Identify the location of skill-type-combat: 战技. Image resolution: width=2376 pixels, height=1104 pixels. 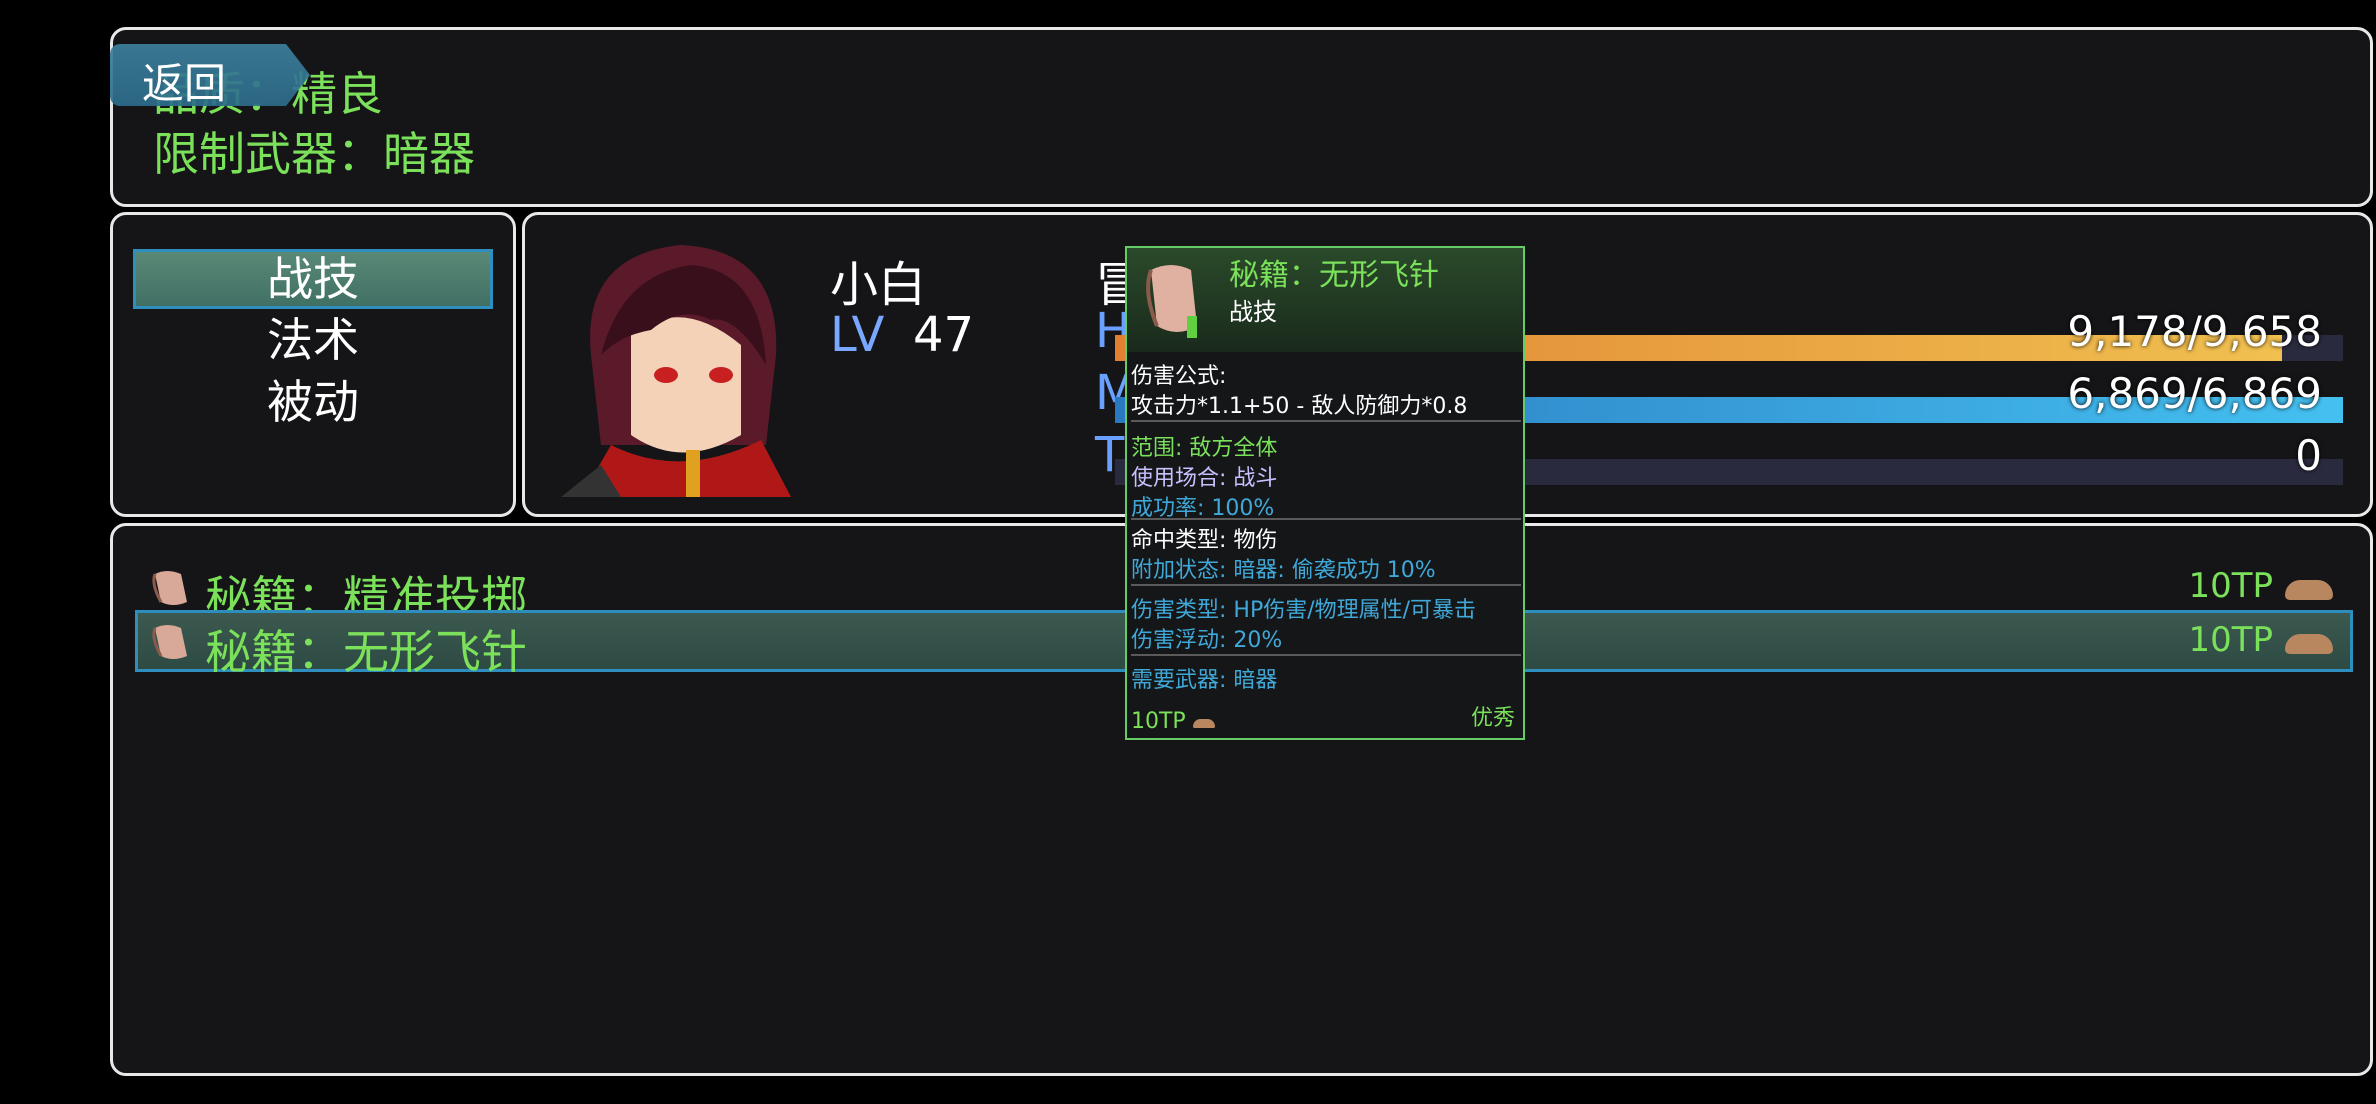
(313, 279).